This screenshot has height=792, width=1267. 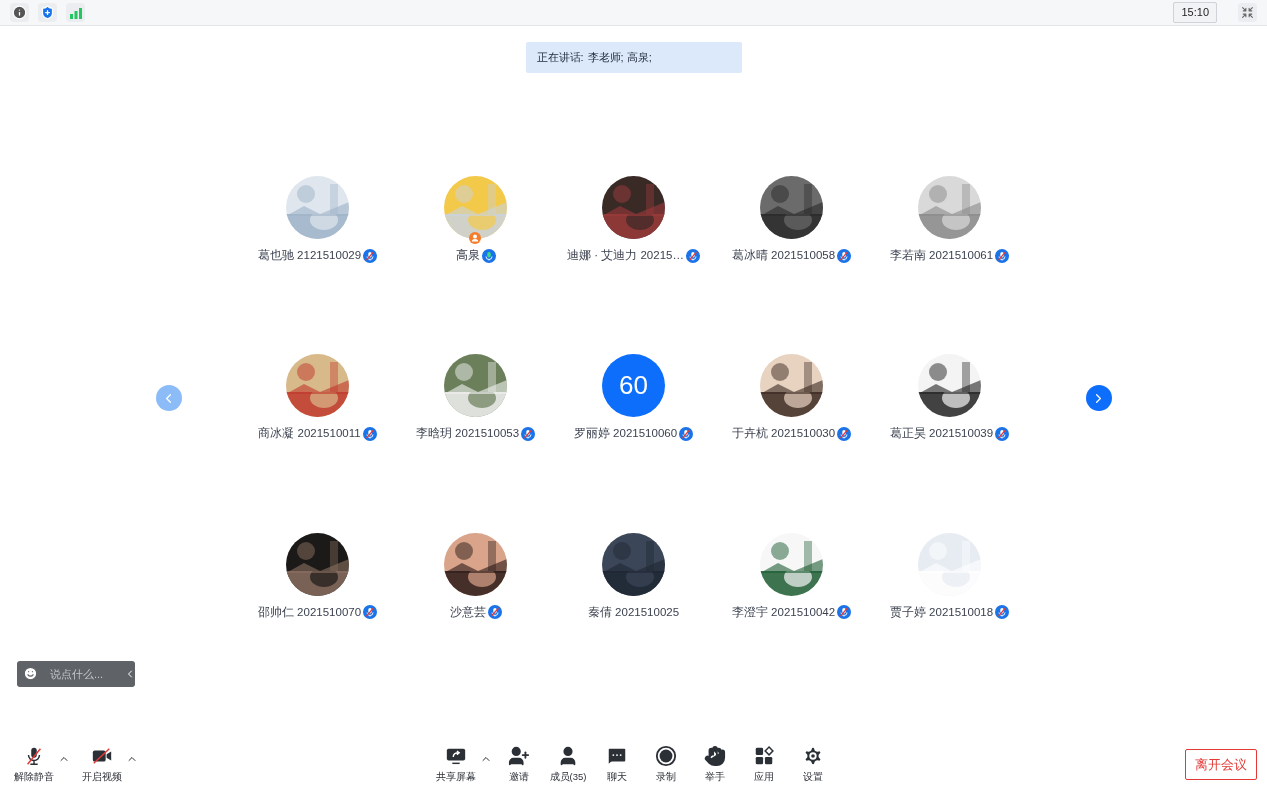 What do you see at coordinates (34, 764) in the screenshot?
I see `toolbar-button: 解除静音` at bounding box center [34, 764].